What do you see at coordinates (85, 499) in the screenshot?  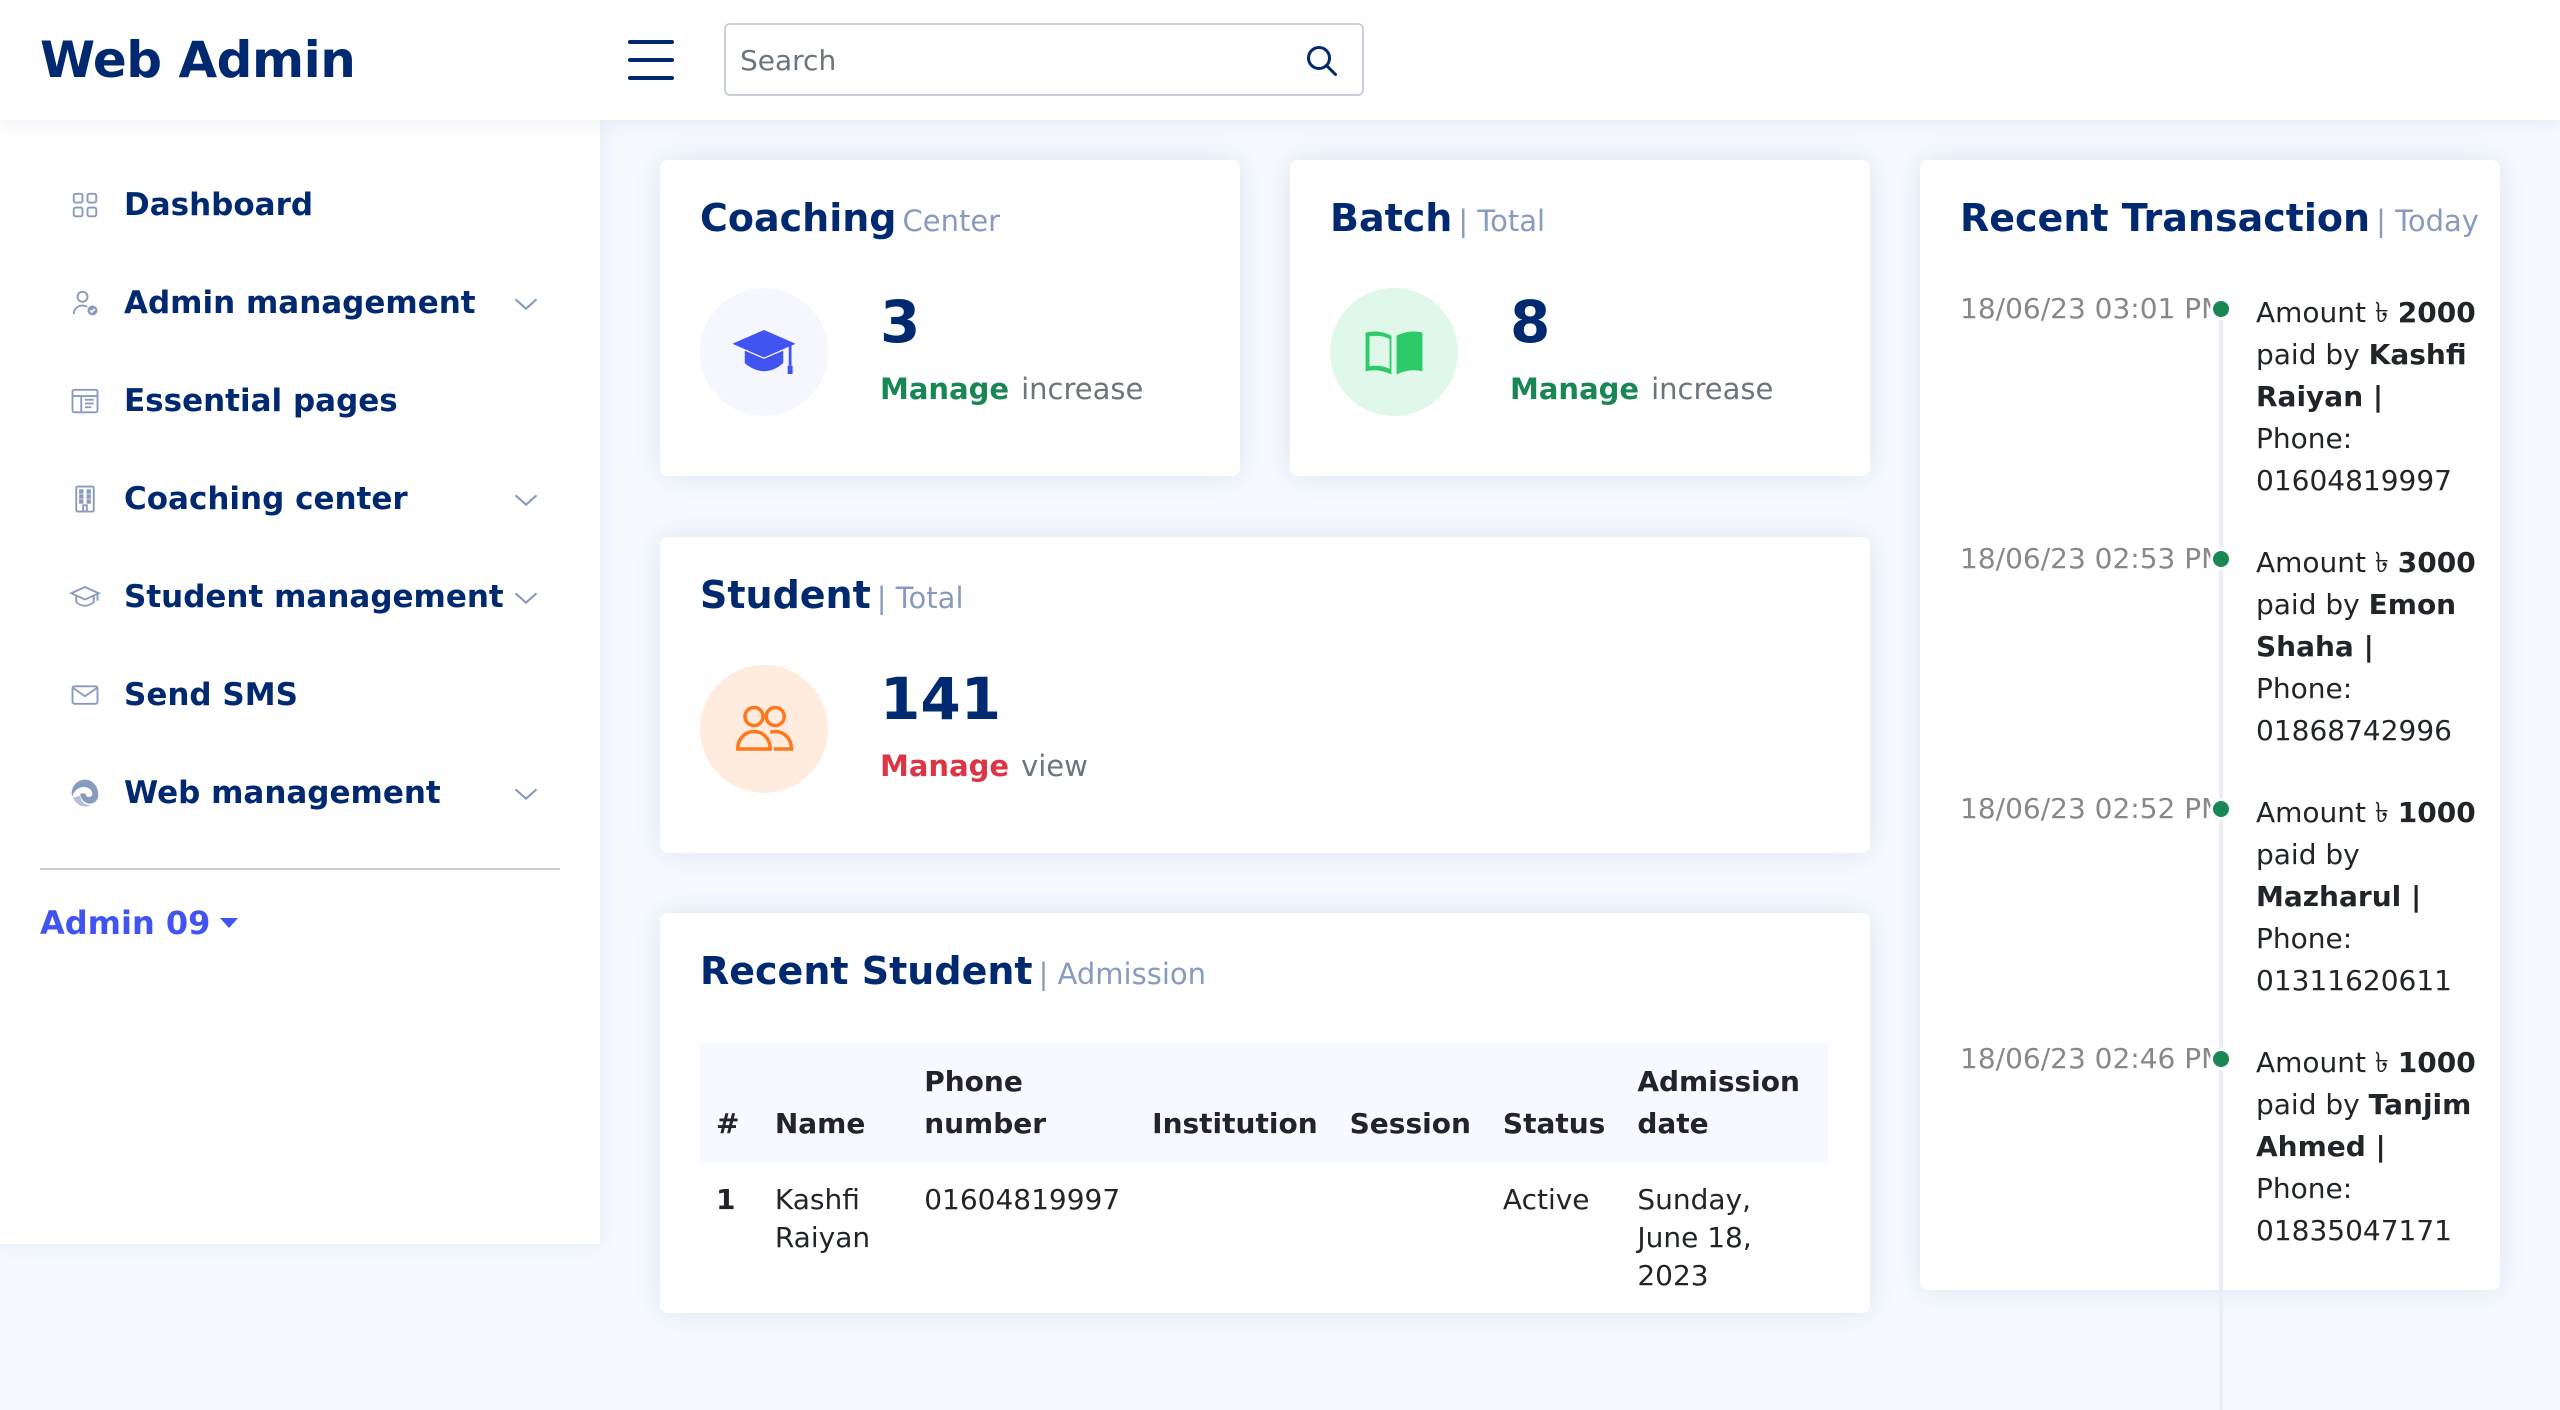 I see `building-icon` at bounding box center [85, 499].